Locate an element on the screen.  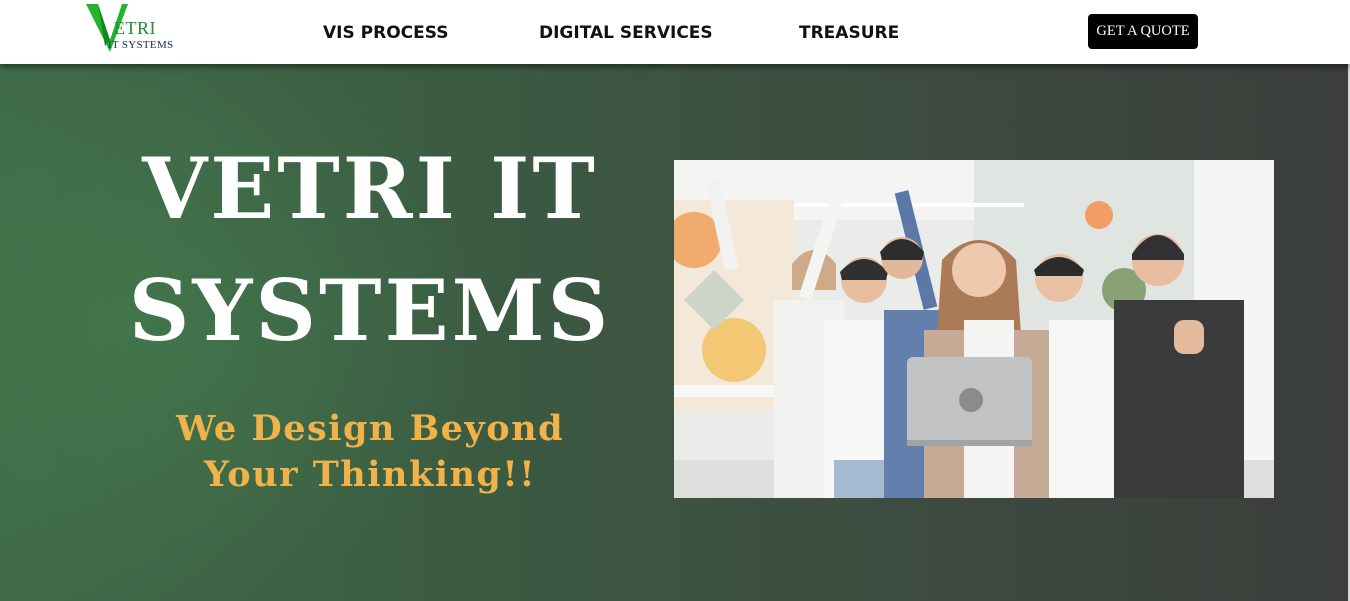
logo-subtitle: IT SYSTEMS is located at coordinates (141, 45).